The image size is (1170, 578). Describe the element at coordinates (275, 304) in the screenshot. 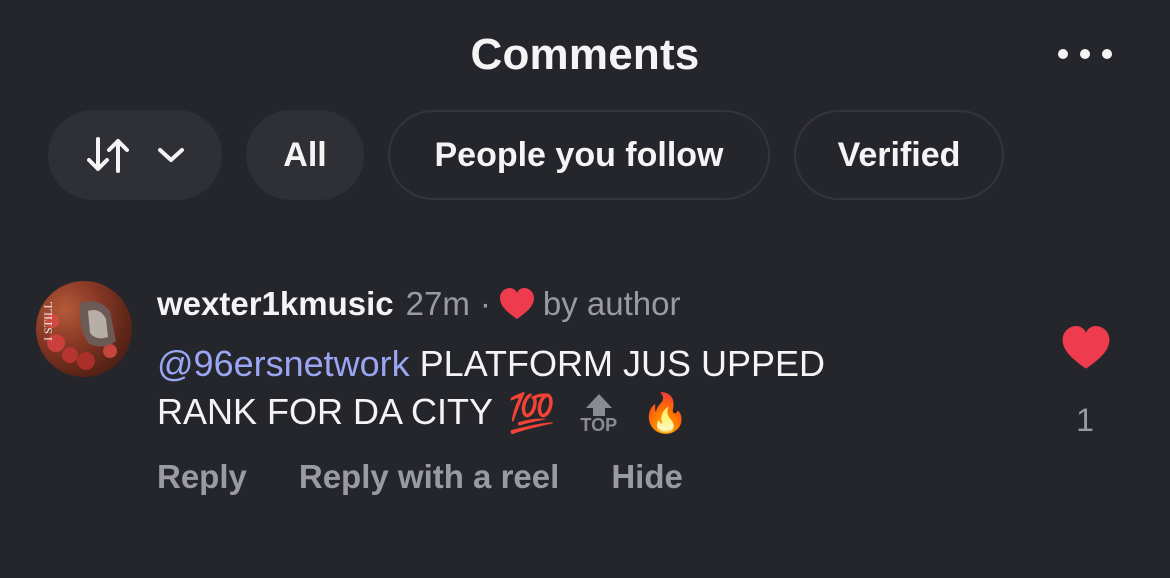

I see `username: wexter1kmusic` at that location.